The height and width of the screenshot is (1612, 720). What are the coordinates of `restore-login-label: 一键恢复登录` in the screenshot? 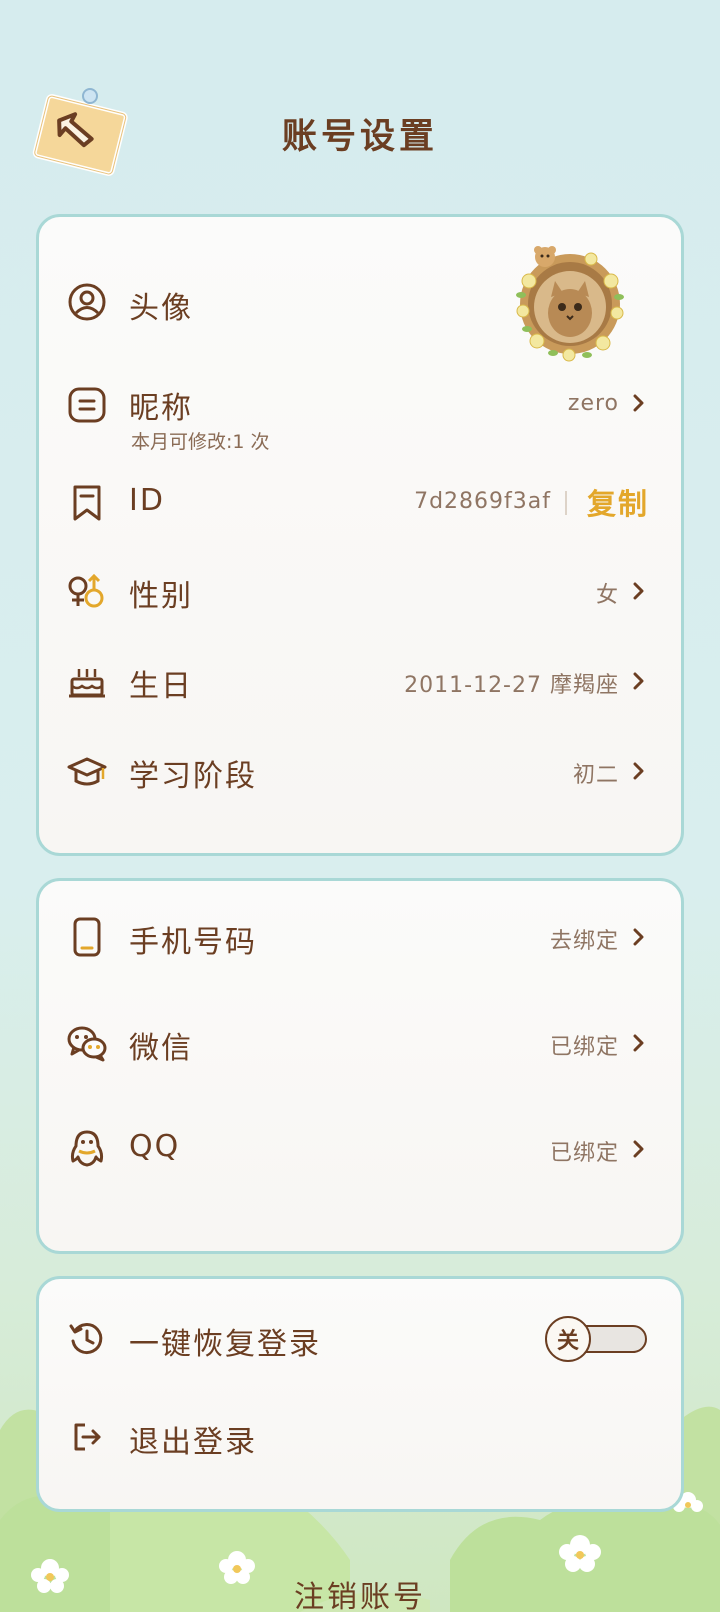 It's located at (225, 1344).